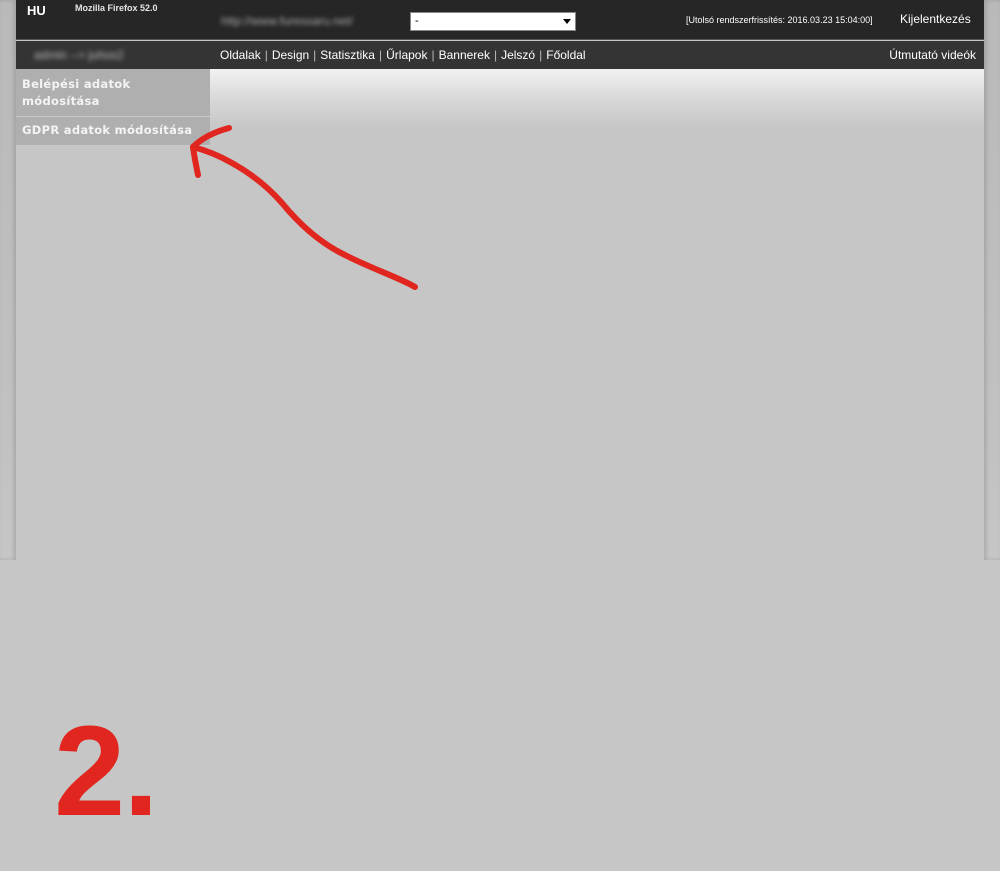  What do you see at coordinates (567, 21) in the screenshot?
I see `chevron-down-icon` at bounding box center [567, 21].